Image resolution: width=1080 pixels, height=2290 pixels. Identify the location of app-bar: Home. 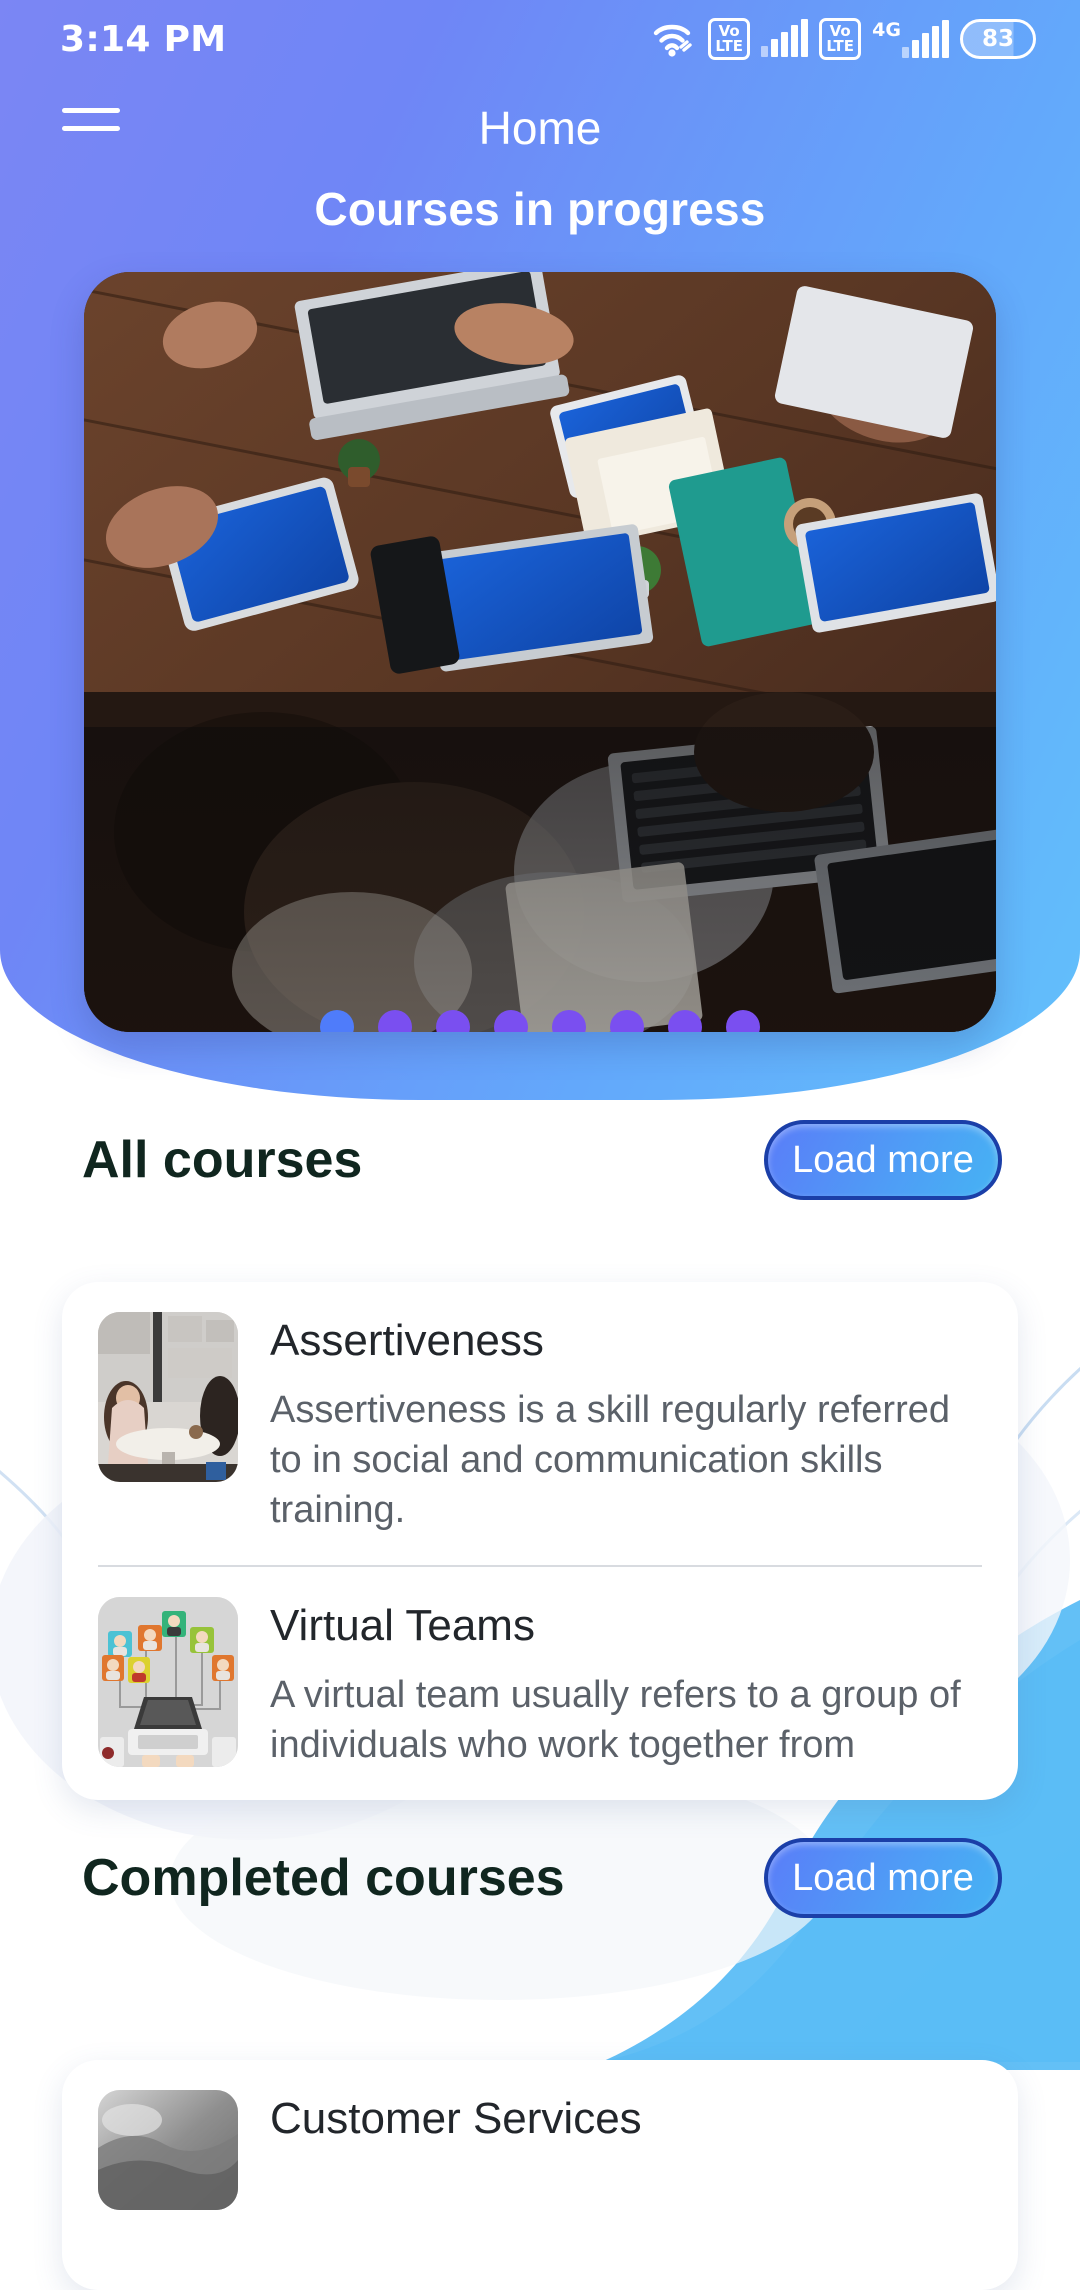
(540, 128).